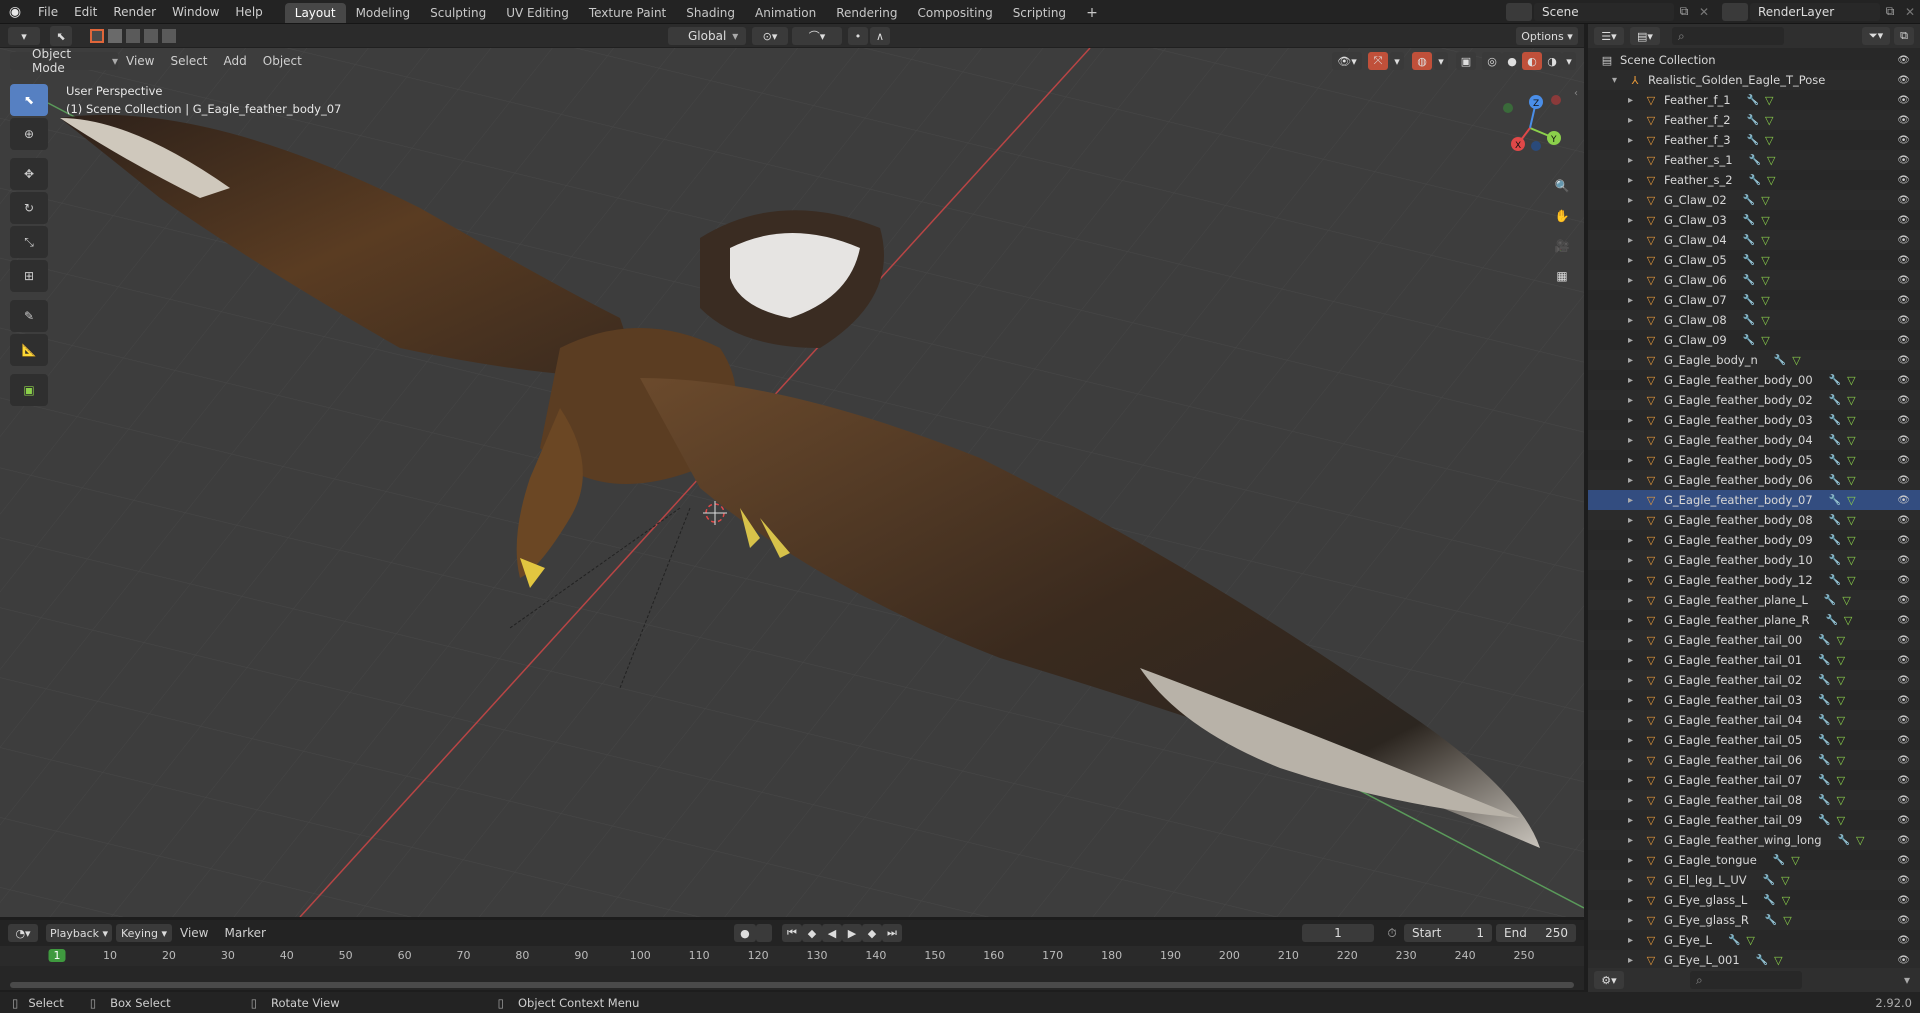 The height and width of the screenshot is (1013, 1920). What do you see at coordinates (1754, 900) in the screenshot?
I see `outliner-item: ▸ ▽ G_Eye_glass_L 🔧 ▽ 👁` at bounding box center [1754, 900].